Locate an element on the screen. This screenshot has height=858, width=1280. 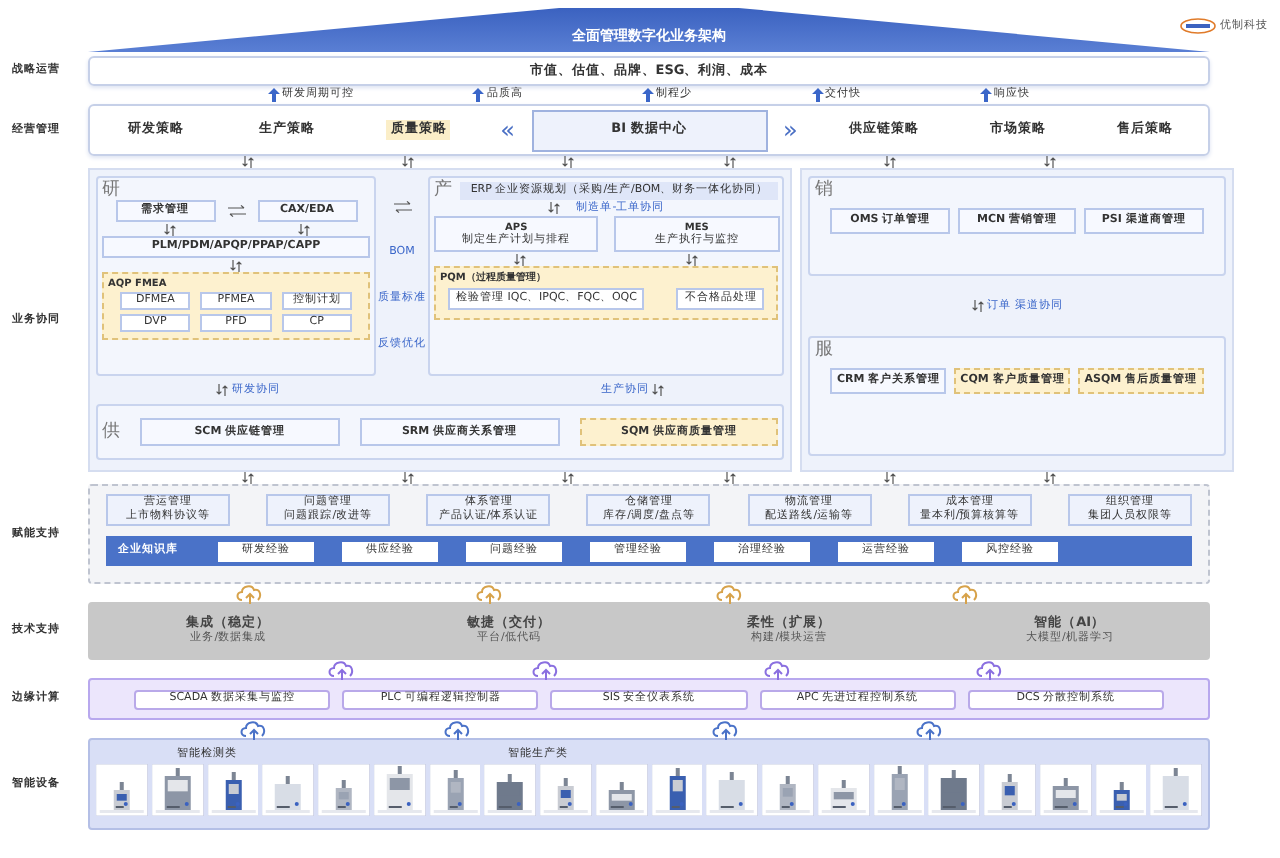
logo-icon is located at coordinates (1198, 26).